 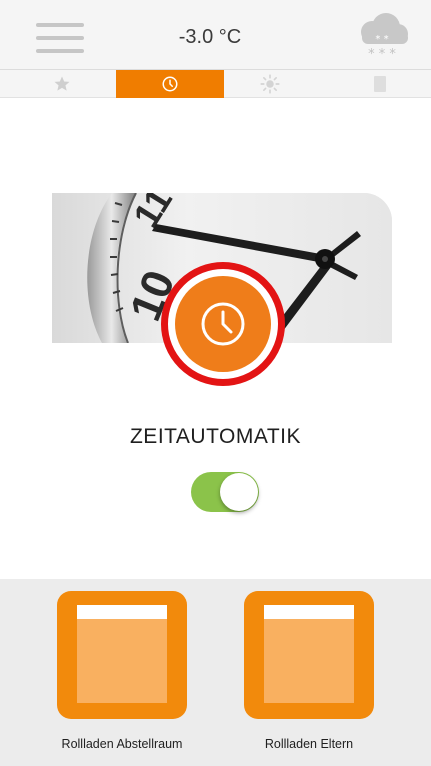 What do you see at coordinates (60, 38) in the screenshot?
I see `hamburger-menu-icon` at bounding box center [60, 38].